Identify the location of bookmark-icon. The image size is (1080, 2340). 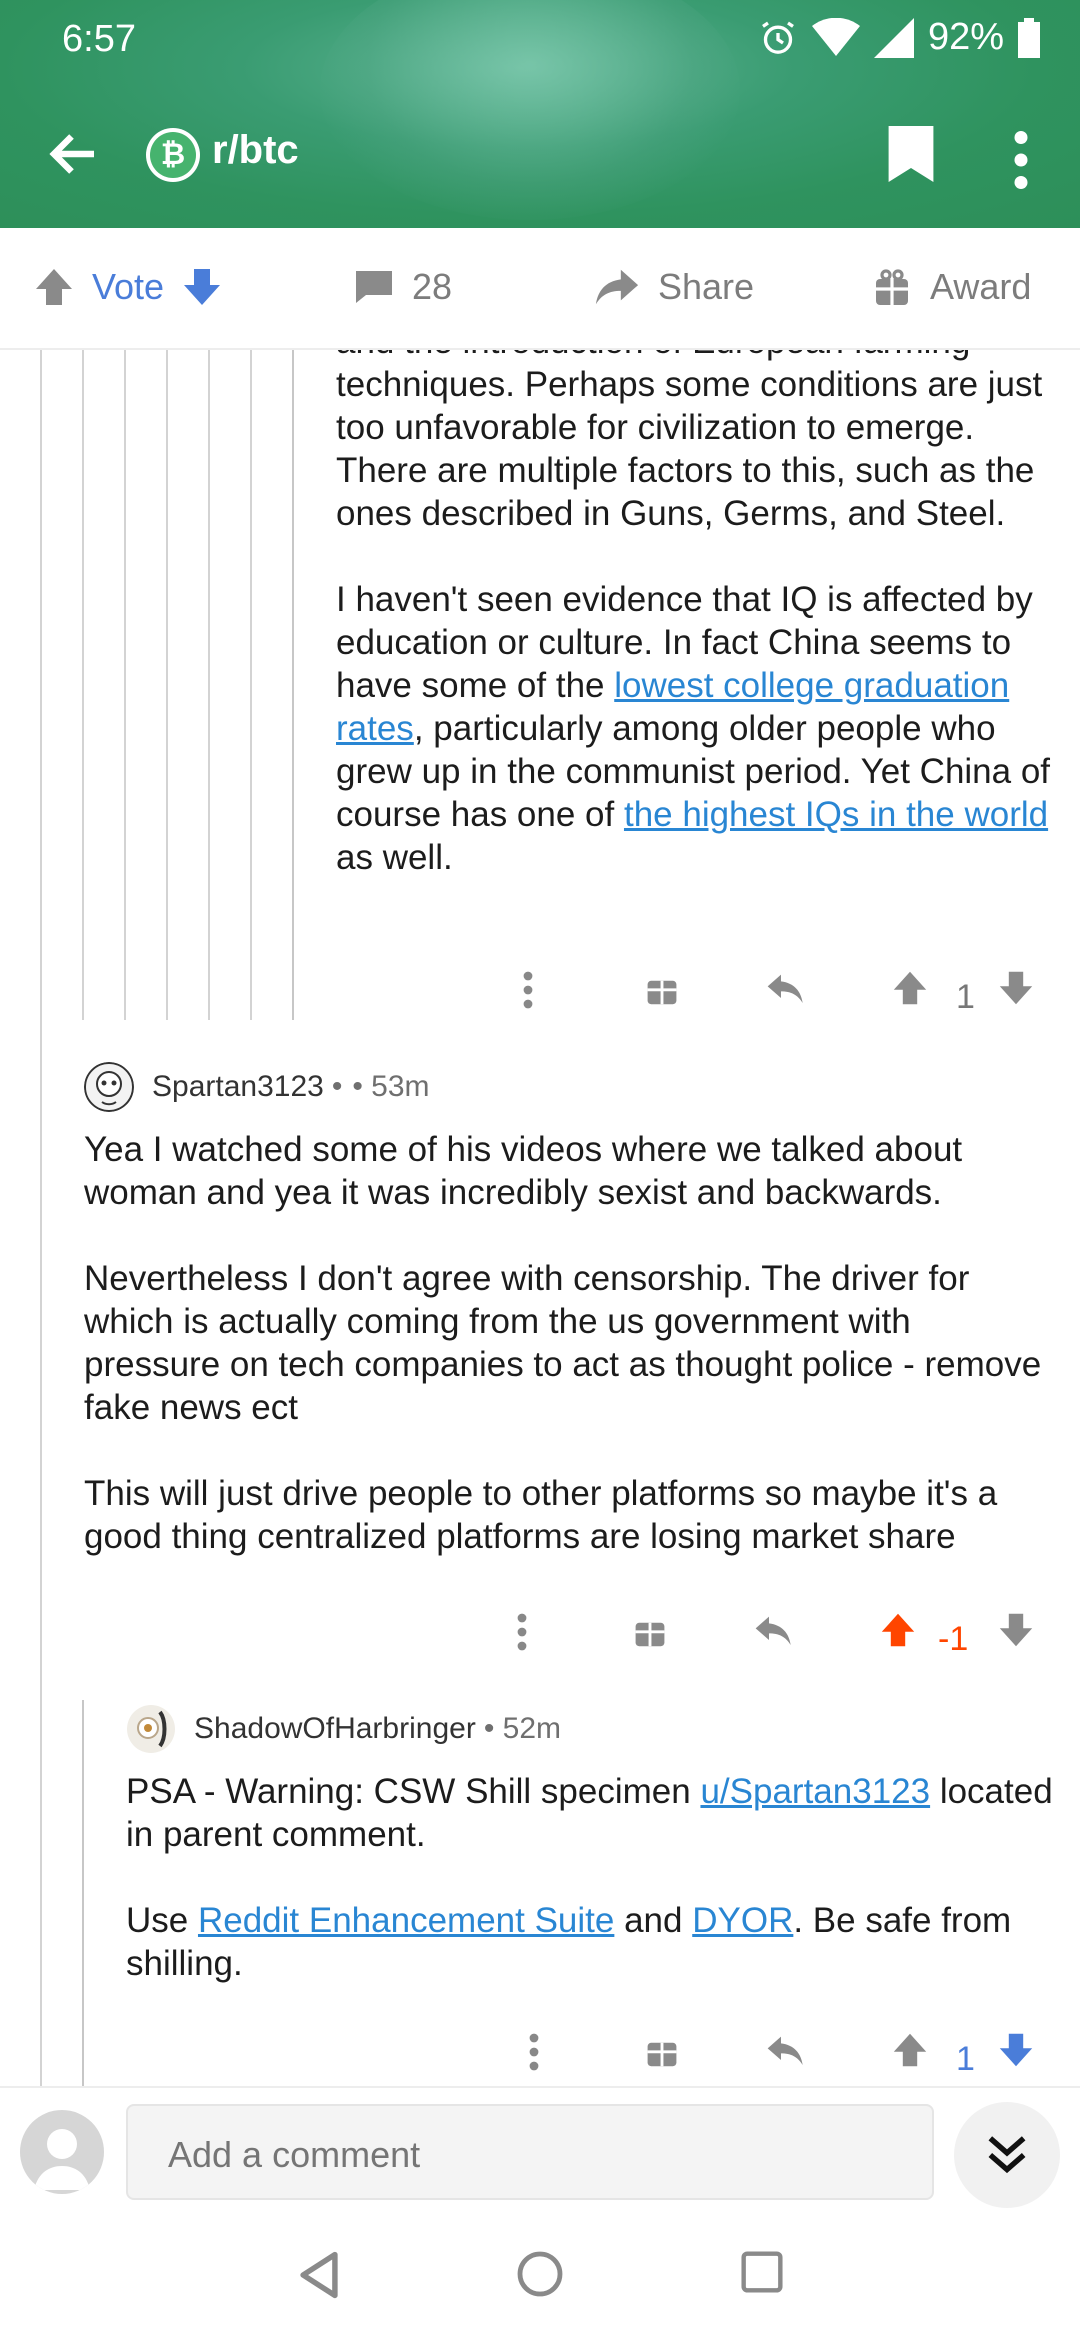
(911, 154).